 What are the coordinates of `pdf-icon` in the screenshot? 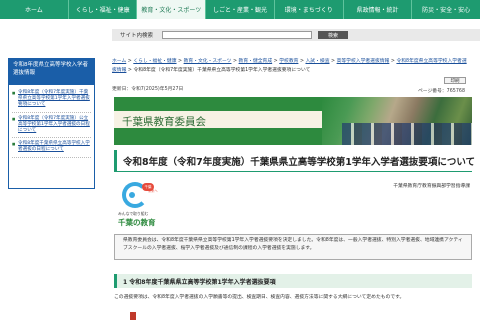 It's located at (133, 316).